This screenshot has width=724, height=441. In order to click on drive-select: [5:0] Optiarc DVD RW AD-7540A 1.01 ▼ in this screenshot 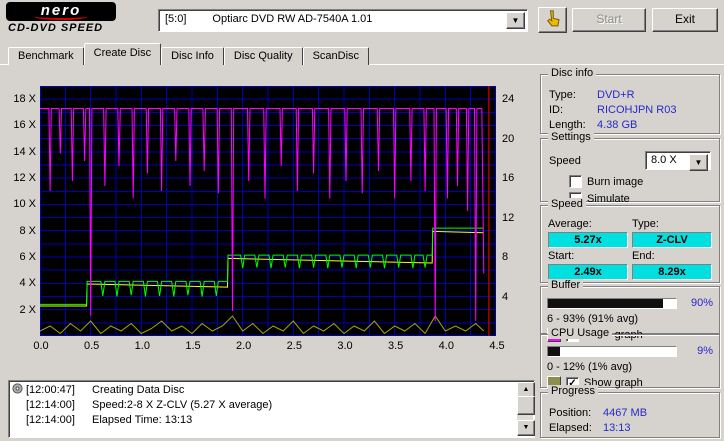, I will do `click(343, 20)`.